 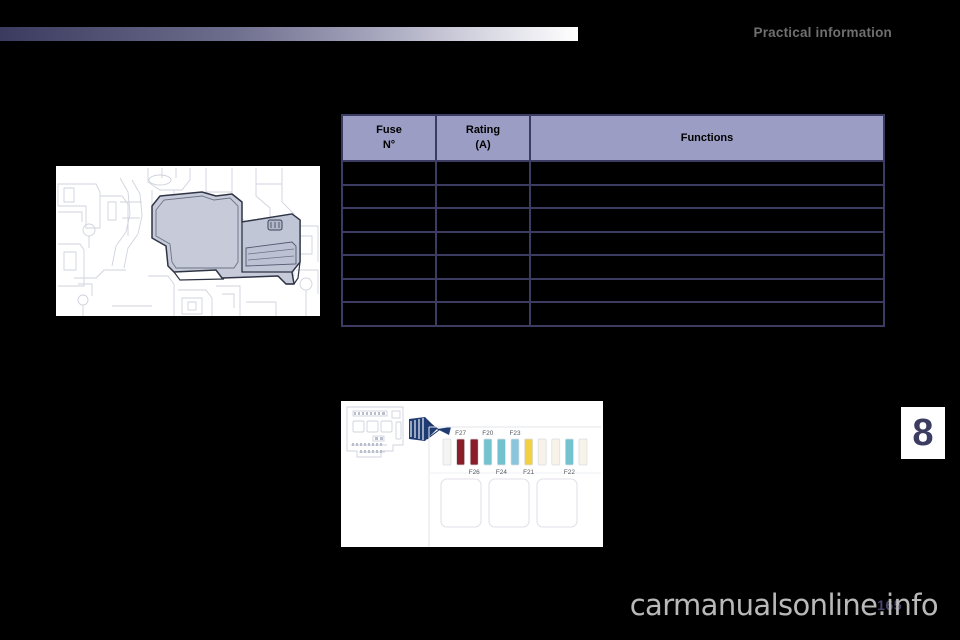 What do you see at coordinates (389, 145) in the screenshot?
I see `column-header-fuse-no-line2: N°` at bounding box center [389, 145].